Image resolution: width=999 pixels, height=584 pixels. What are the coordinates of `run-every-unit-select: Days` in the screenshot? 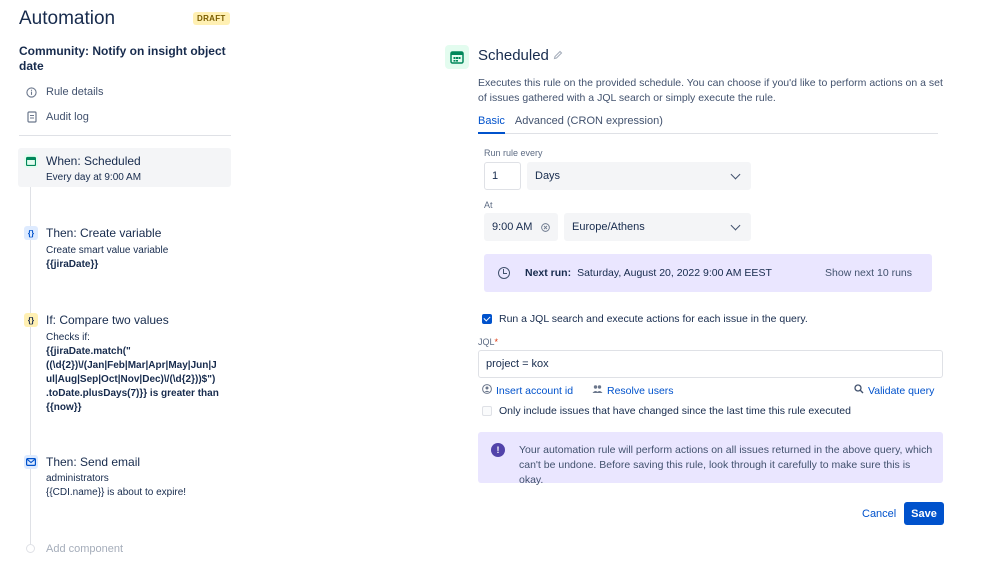 It's located at (639, 176).